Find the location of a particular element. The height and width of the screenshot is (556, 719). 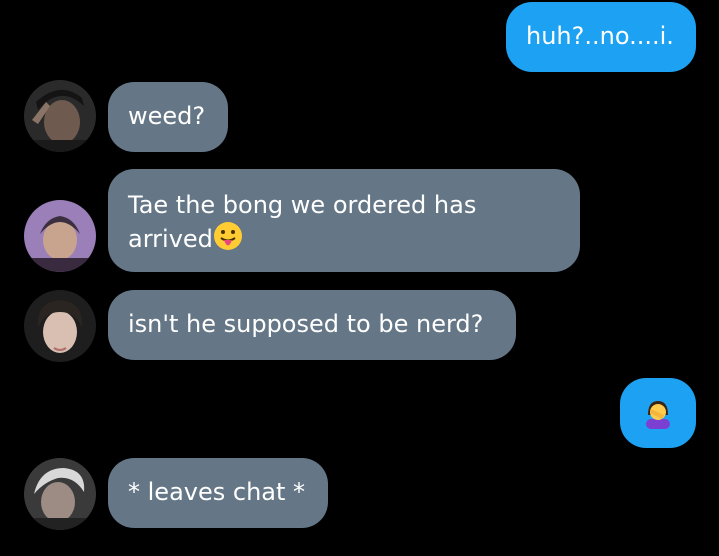

person-facepalming-emoji is located at coordinates (658, 417).